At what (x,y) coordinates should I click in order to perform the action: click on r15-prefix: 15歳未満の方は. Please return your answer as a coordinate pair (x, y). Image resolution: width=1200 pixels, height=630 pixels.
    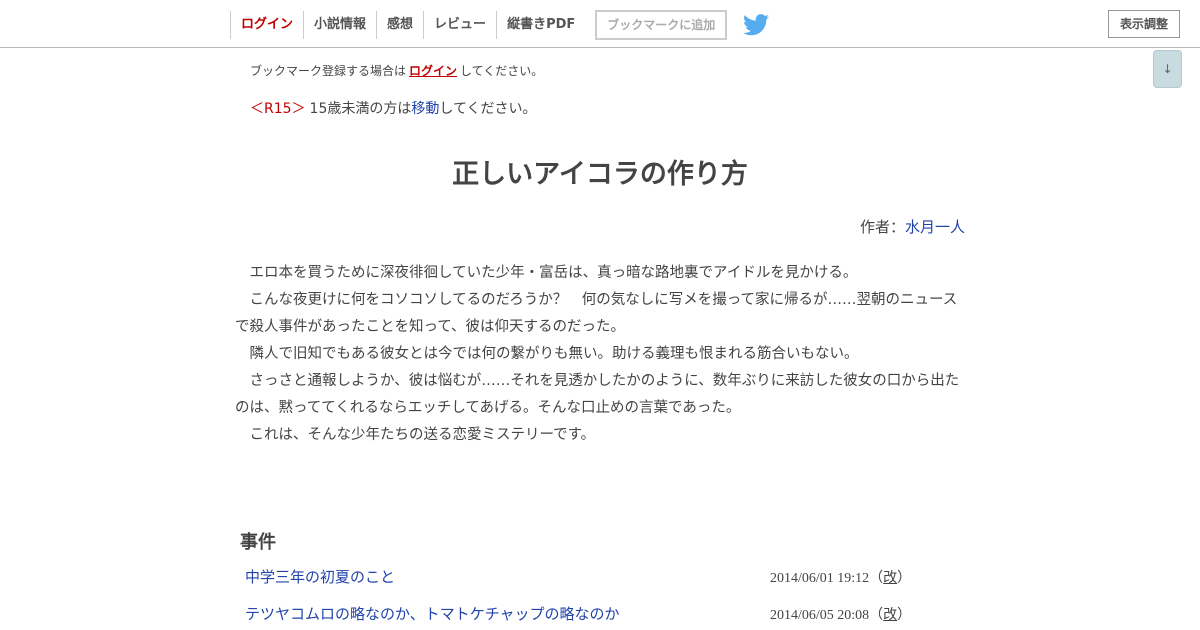
    Looking at the image, I should click on (360, 109).